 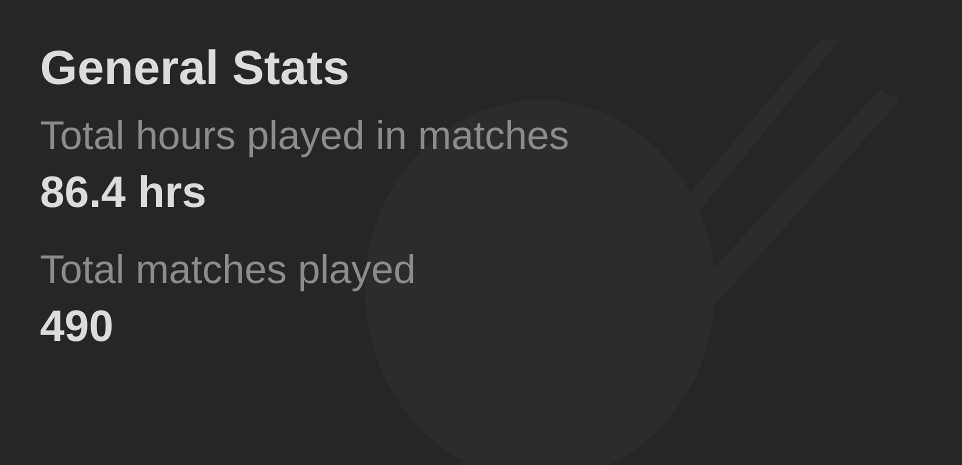 What do you see at coordinates (77, 327) in the screenshot?
I see `stat-value: 490` at bounding box center [77, 327].